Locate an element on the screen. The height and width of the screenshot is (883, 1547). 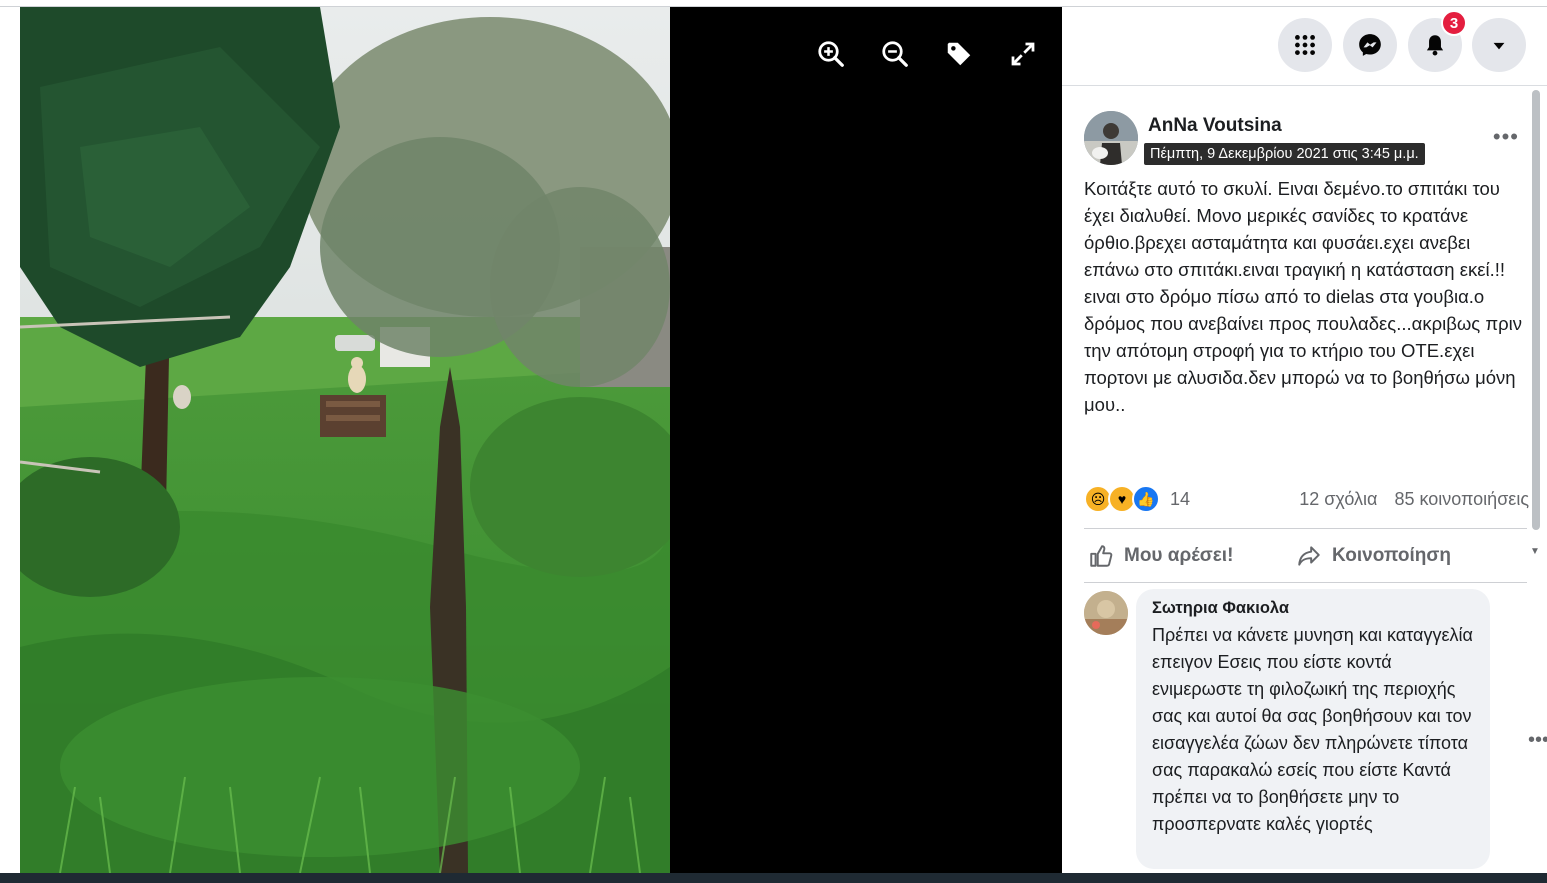
like-button: Μου αρέσει! is located at coordinates (1160, 556).